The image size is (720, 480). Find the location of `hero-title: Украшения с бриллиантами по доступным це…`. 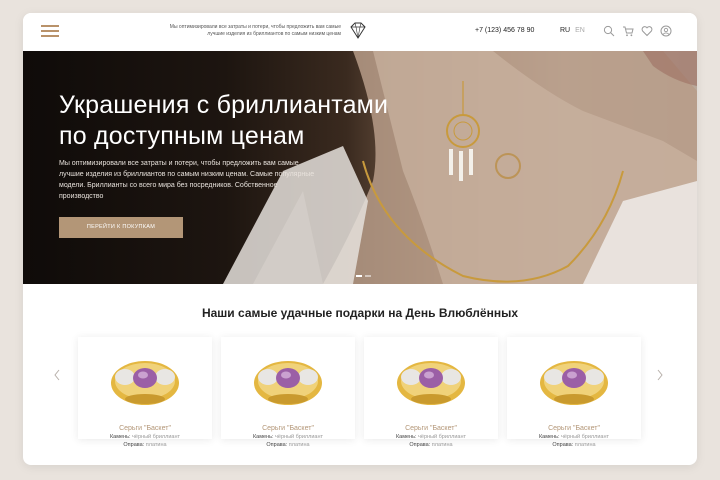

hero-title: Украшения с бриллиантами по доступным це… is located at coordinates (224, 120).